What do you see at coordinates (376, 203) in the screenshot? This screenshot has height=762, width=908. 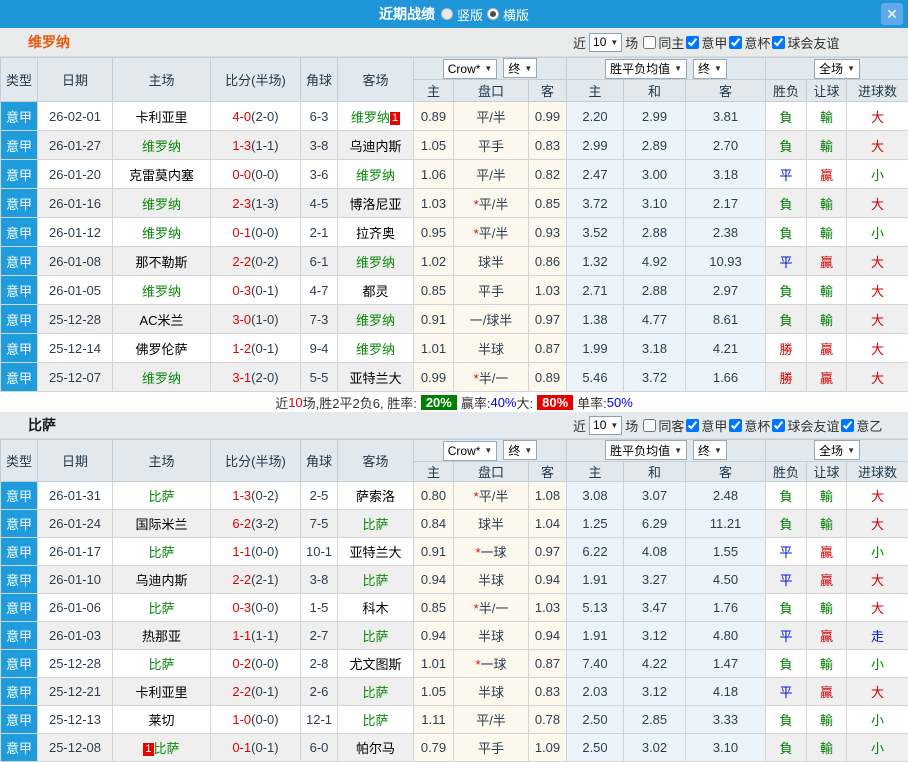 I see `away-team-cell: 博洛尼亚` at bounding box center [376, 203].